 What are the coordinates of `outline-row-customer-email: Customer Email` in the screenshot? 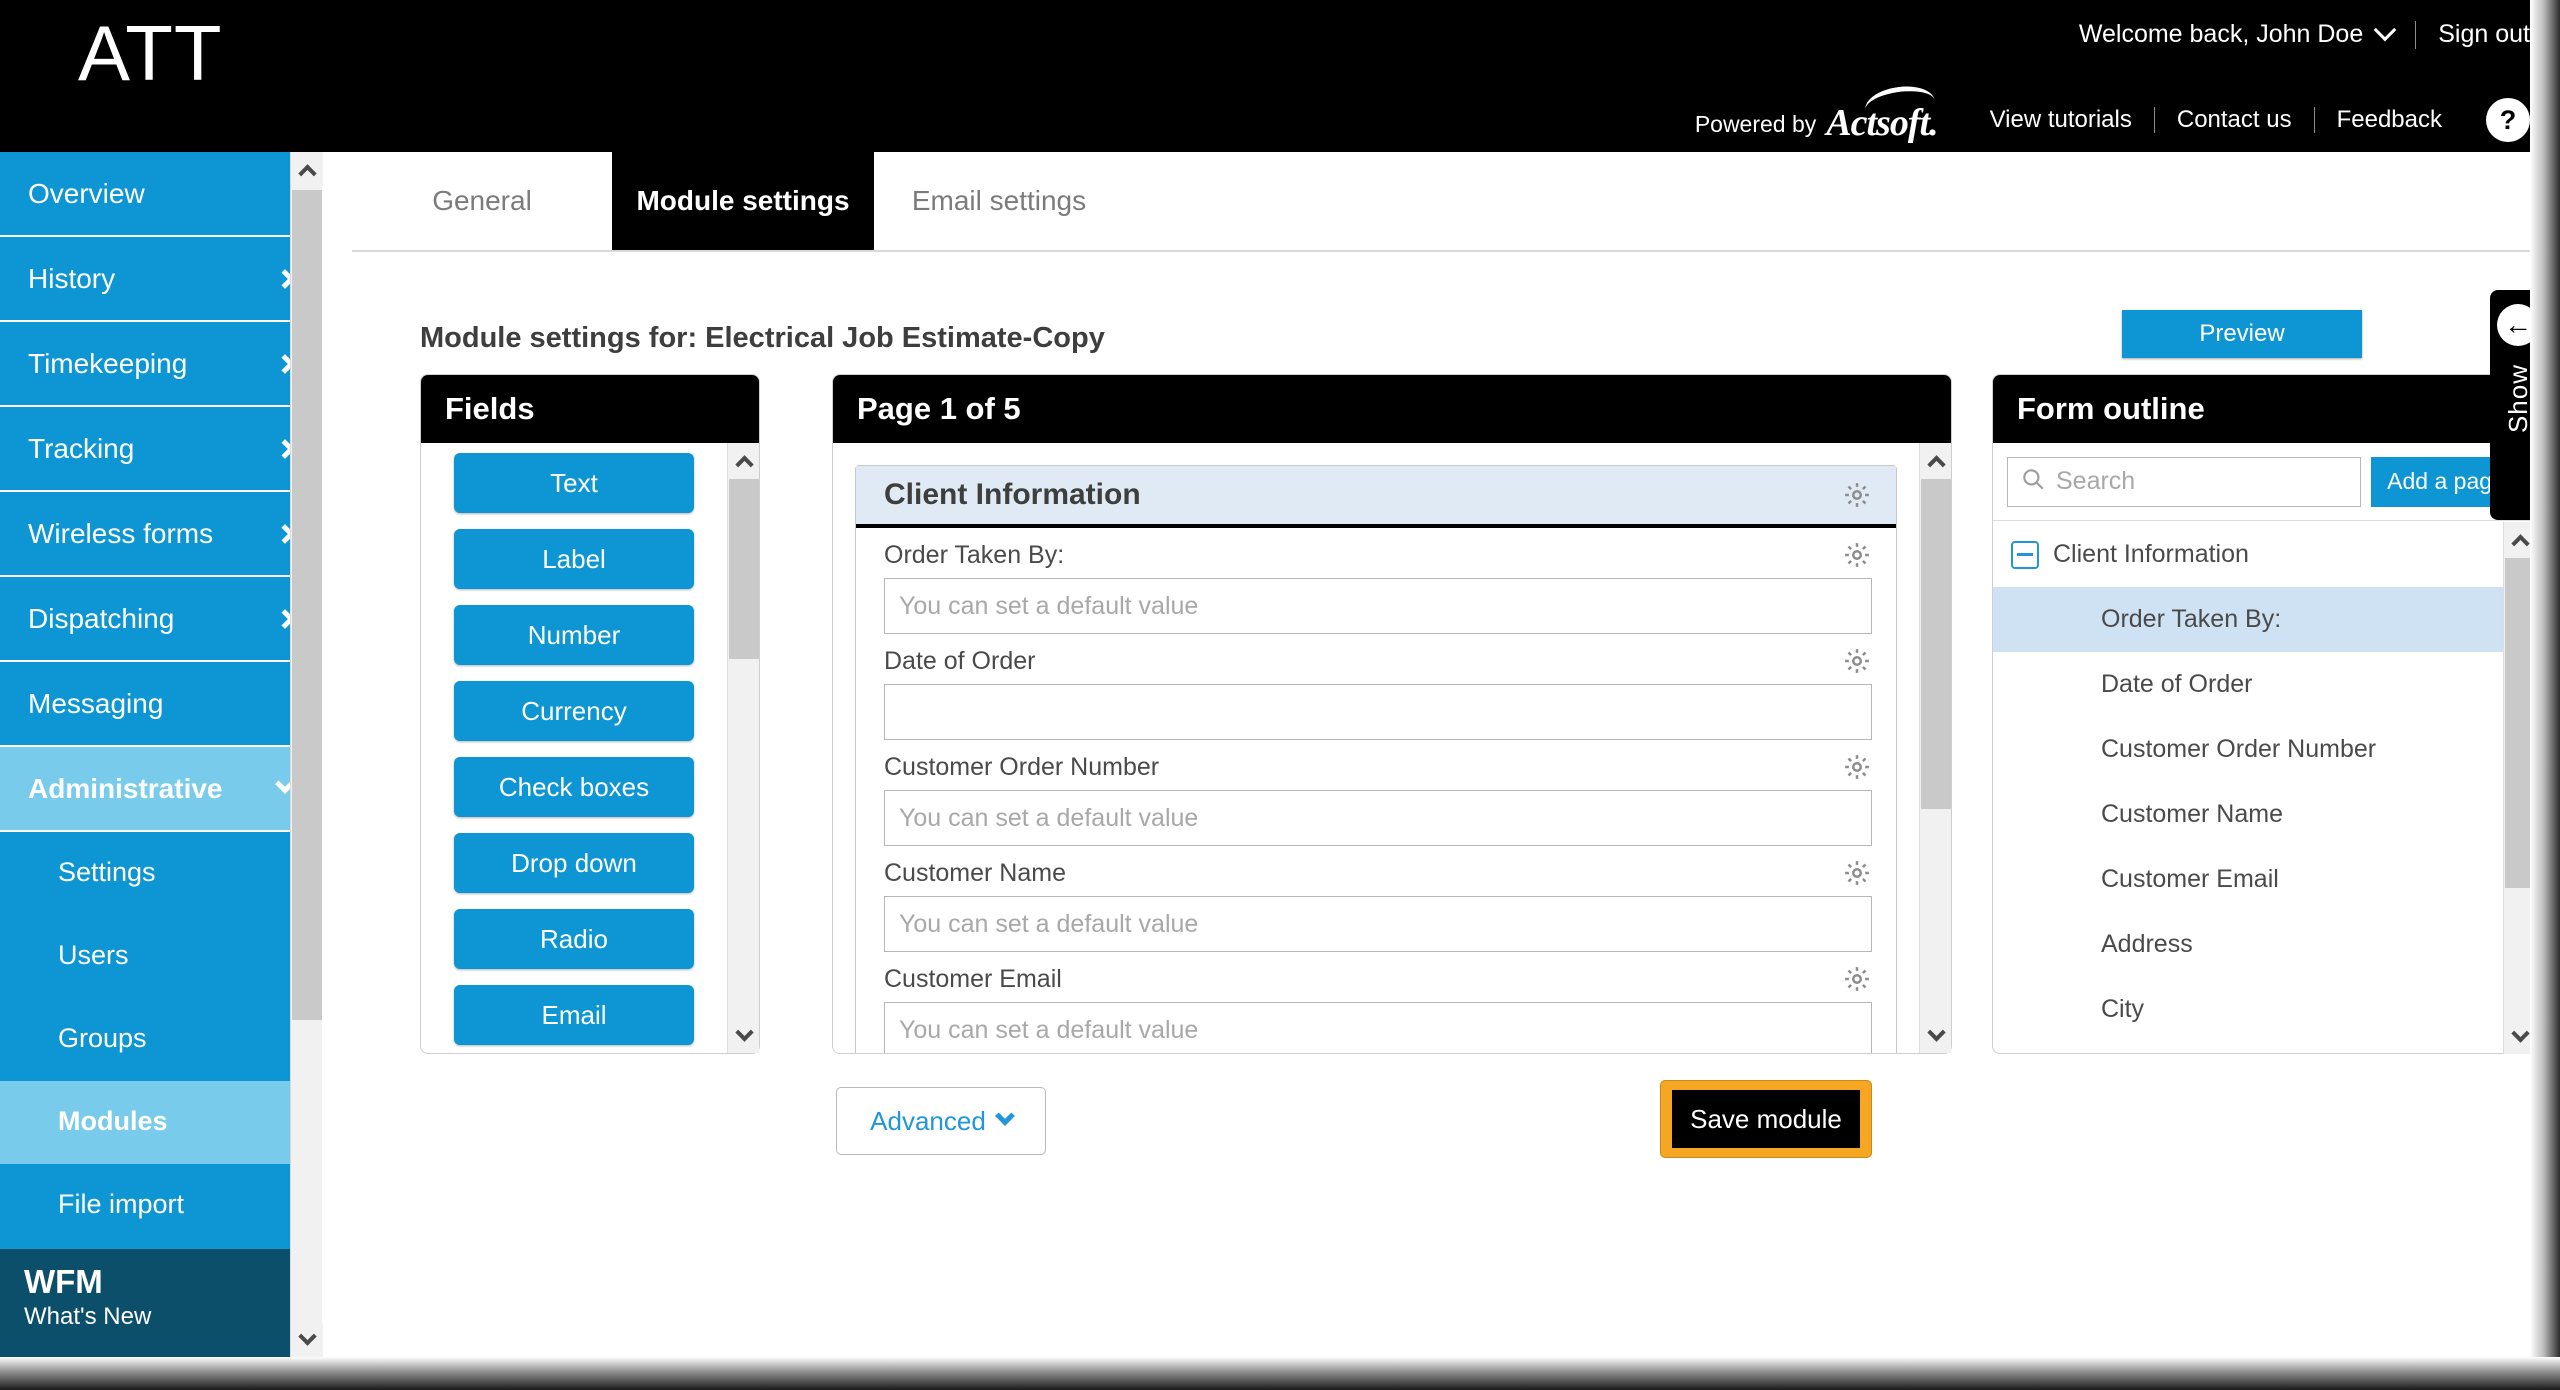 It's located at (2248, 879).